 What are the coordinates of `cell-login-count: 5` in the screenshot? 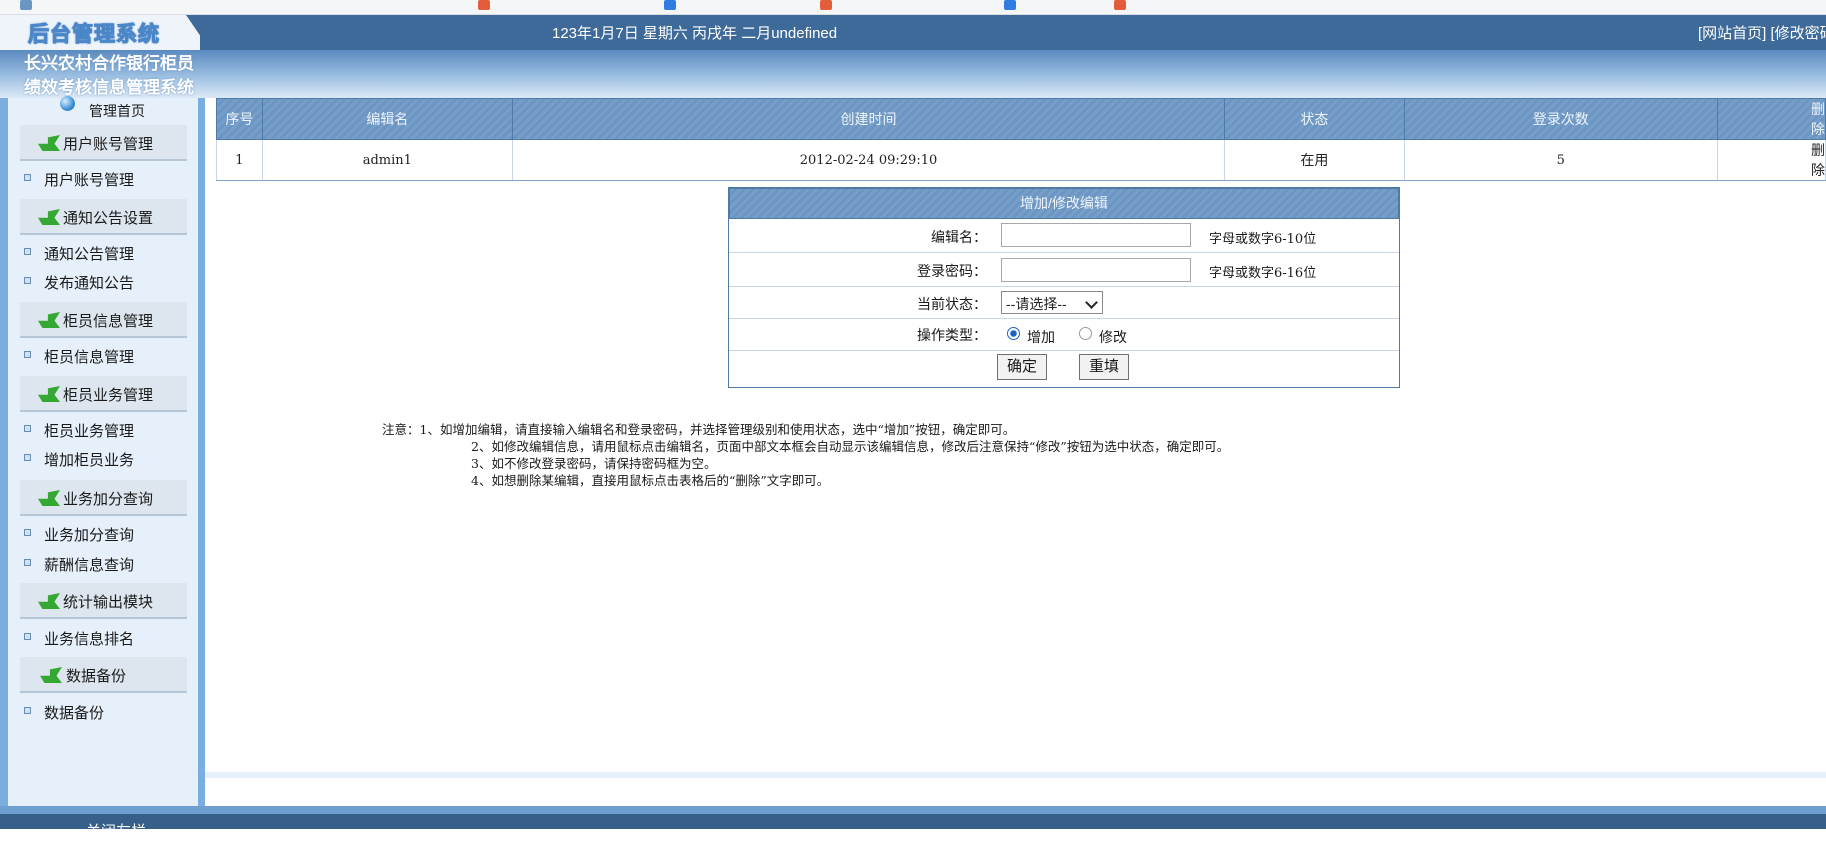 It's located at (1560, 160).